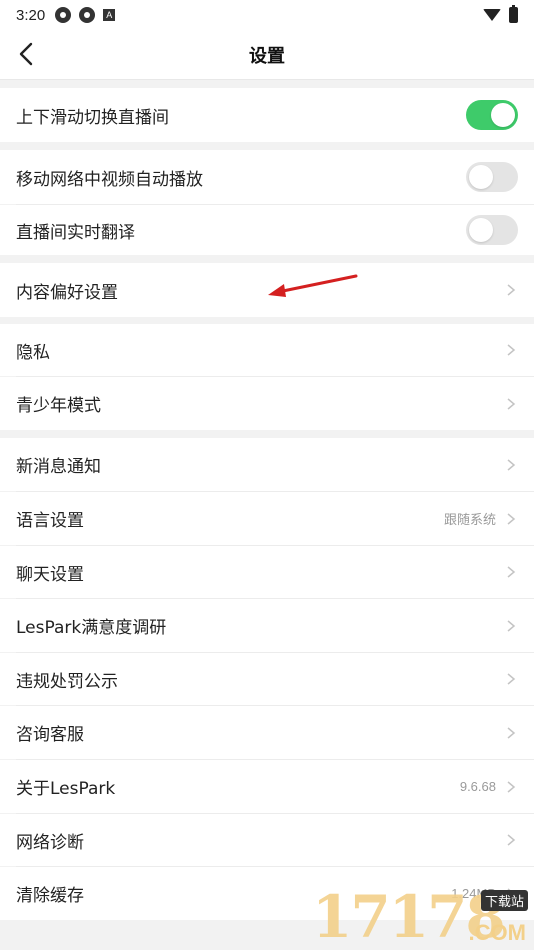 Image resolution: width=534 pixels, height=950 pixels. Describe the element at coordinates (469, 519) in the screenshot. I see `language-value: 跟随系统` at that location.